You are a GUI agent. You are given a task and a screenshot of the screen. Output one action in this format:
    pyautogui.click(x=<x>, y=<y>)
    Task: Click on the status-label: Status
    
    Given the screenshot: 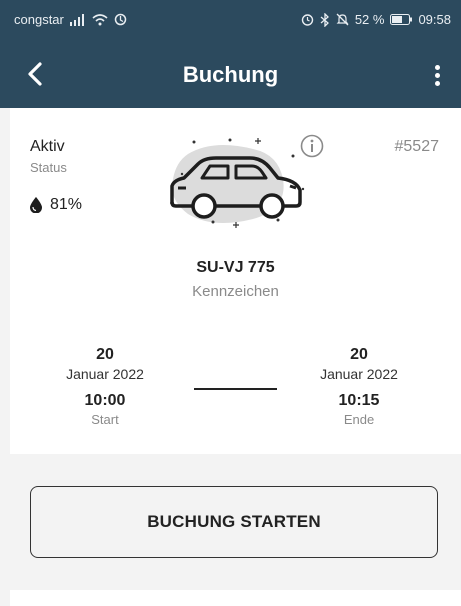 What is the action you would take?
    pyautogui.click(x=48, y=167)
    